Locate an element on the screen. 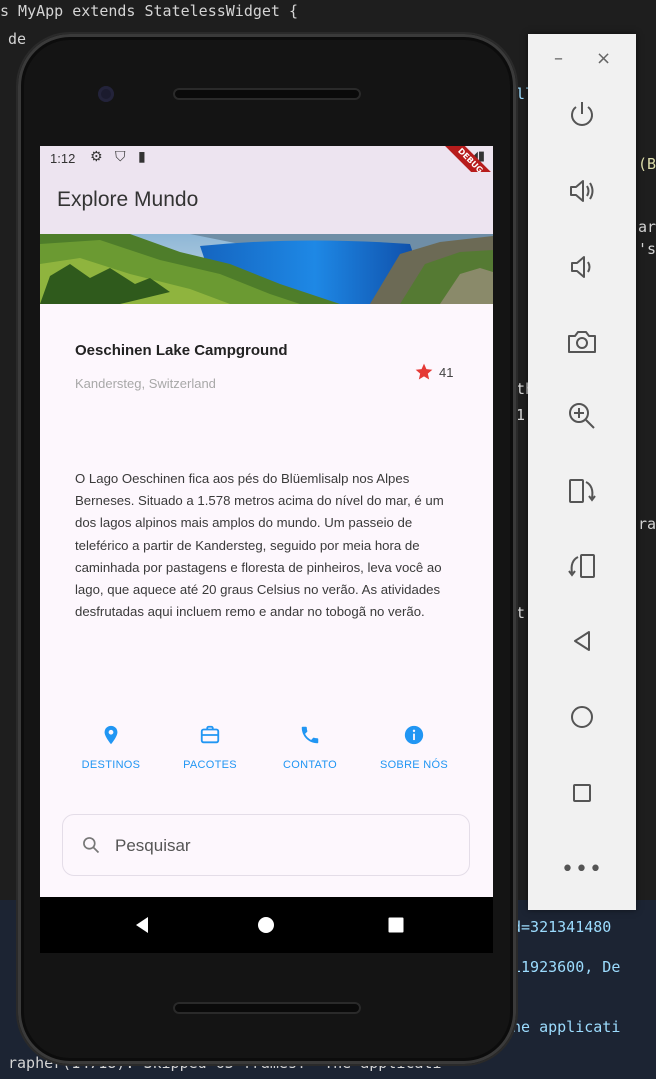 The width and height of the screenshot is (656, 1079). place-name: Oeschinen Lake Campground is located at coordinates (181, 350).